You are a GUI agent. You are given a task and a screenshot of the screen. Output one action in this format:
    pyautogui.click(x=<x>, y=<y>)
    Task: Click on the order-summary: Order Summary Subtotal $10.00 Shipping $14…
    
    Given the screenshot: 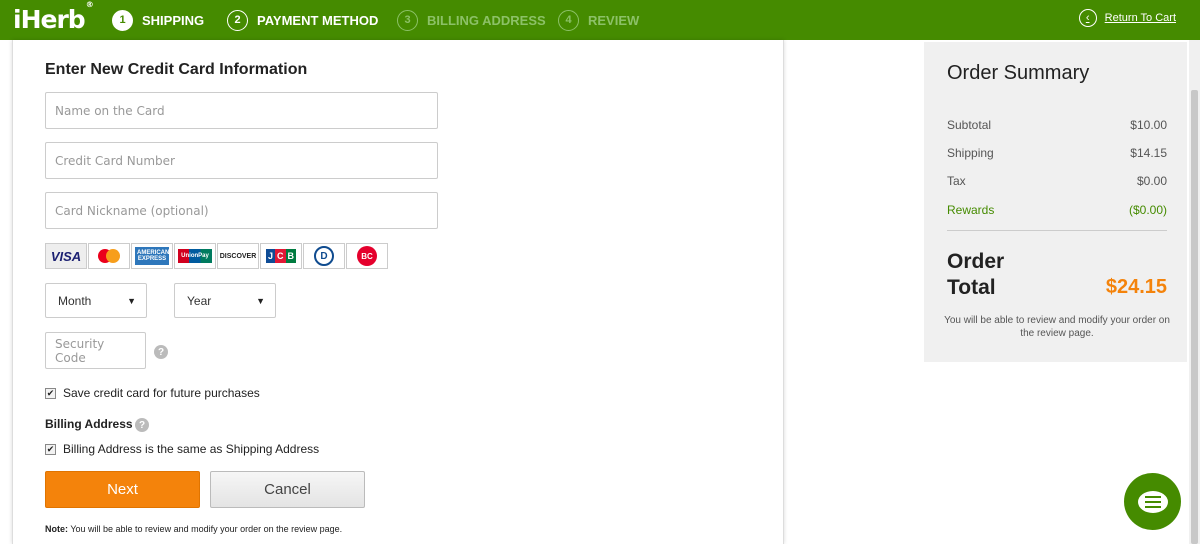 What is the action you would take?
    pyautogui.click(x=1055, y=202)
    